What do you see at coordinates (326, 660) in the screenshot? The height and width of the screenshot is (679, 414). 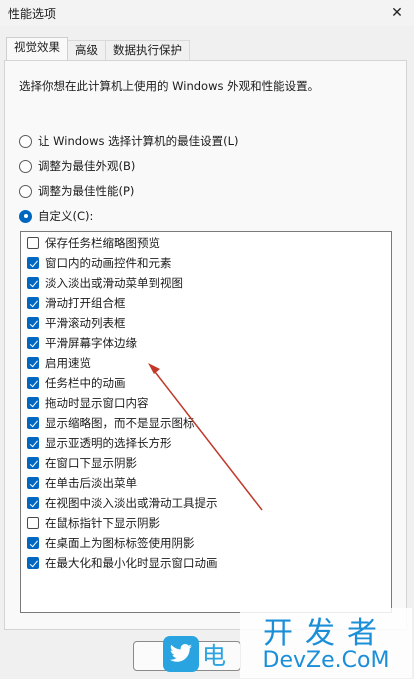 I see `watermark-en: DevZe.CoM` at bounding box center [326, 660].